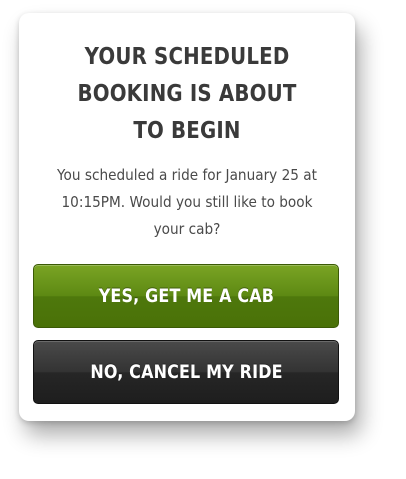 Image resolution: width=406 pixels, height=479 pixels. What do you see at coordinates (187, 131) in the screenshot?
I see `dialog-title-line-3: TO BEGIN` at bounding box center [187, 131].